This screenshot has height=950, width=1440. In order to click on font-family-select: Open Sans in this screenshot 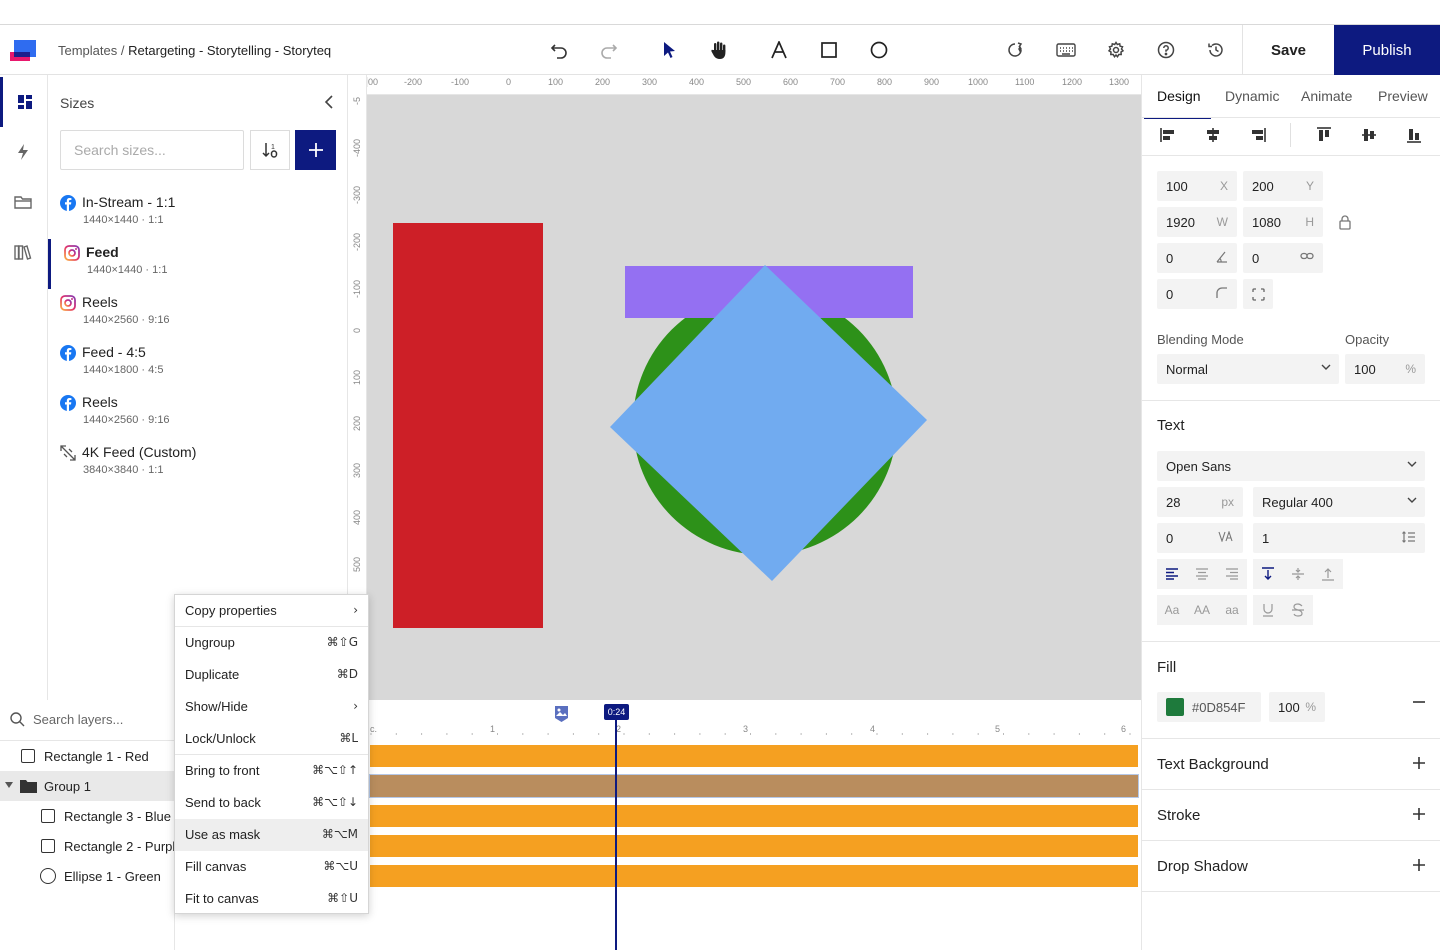, I will do `click(1291, 466)`.